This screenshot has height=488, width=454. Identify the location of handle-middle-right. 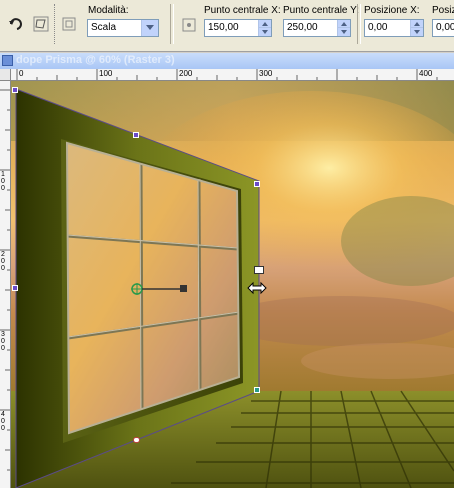
(259, 270).